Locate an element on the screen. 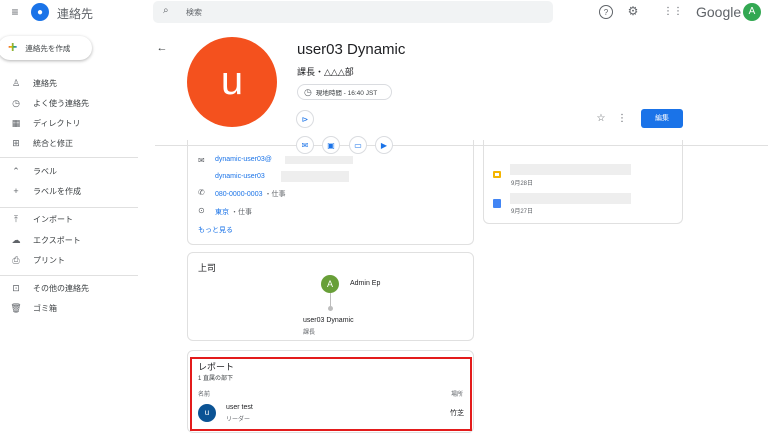 This screenshot has width=768, height=435. sidebar-item-import: ⤒ インポート is located at coordinates (69, 219).